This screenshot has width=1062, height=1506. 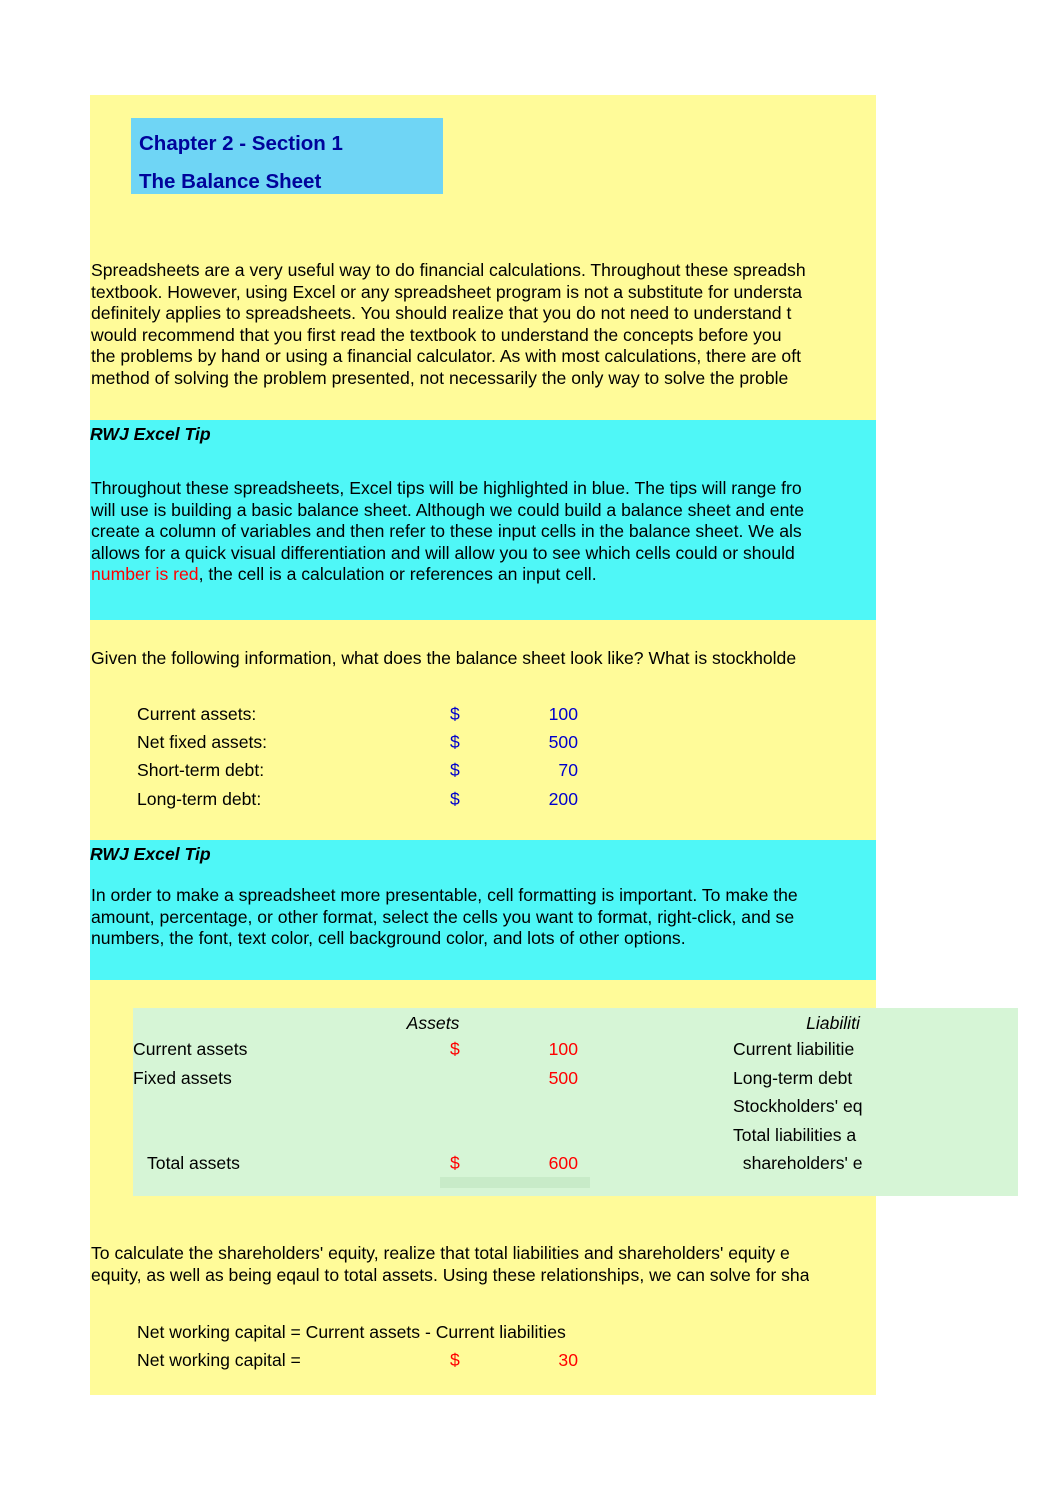 I want to click on total-assets-label: Total assets, so click(x=193, y=1163).